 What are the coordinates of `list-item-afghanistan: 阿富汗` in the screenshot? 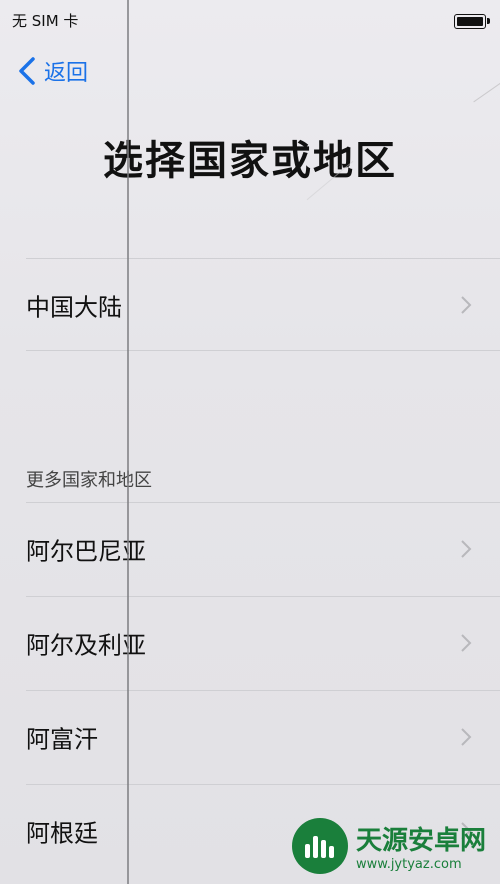 It's located at (250, 737).